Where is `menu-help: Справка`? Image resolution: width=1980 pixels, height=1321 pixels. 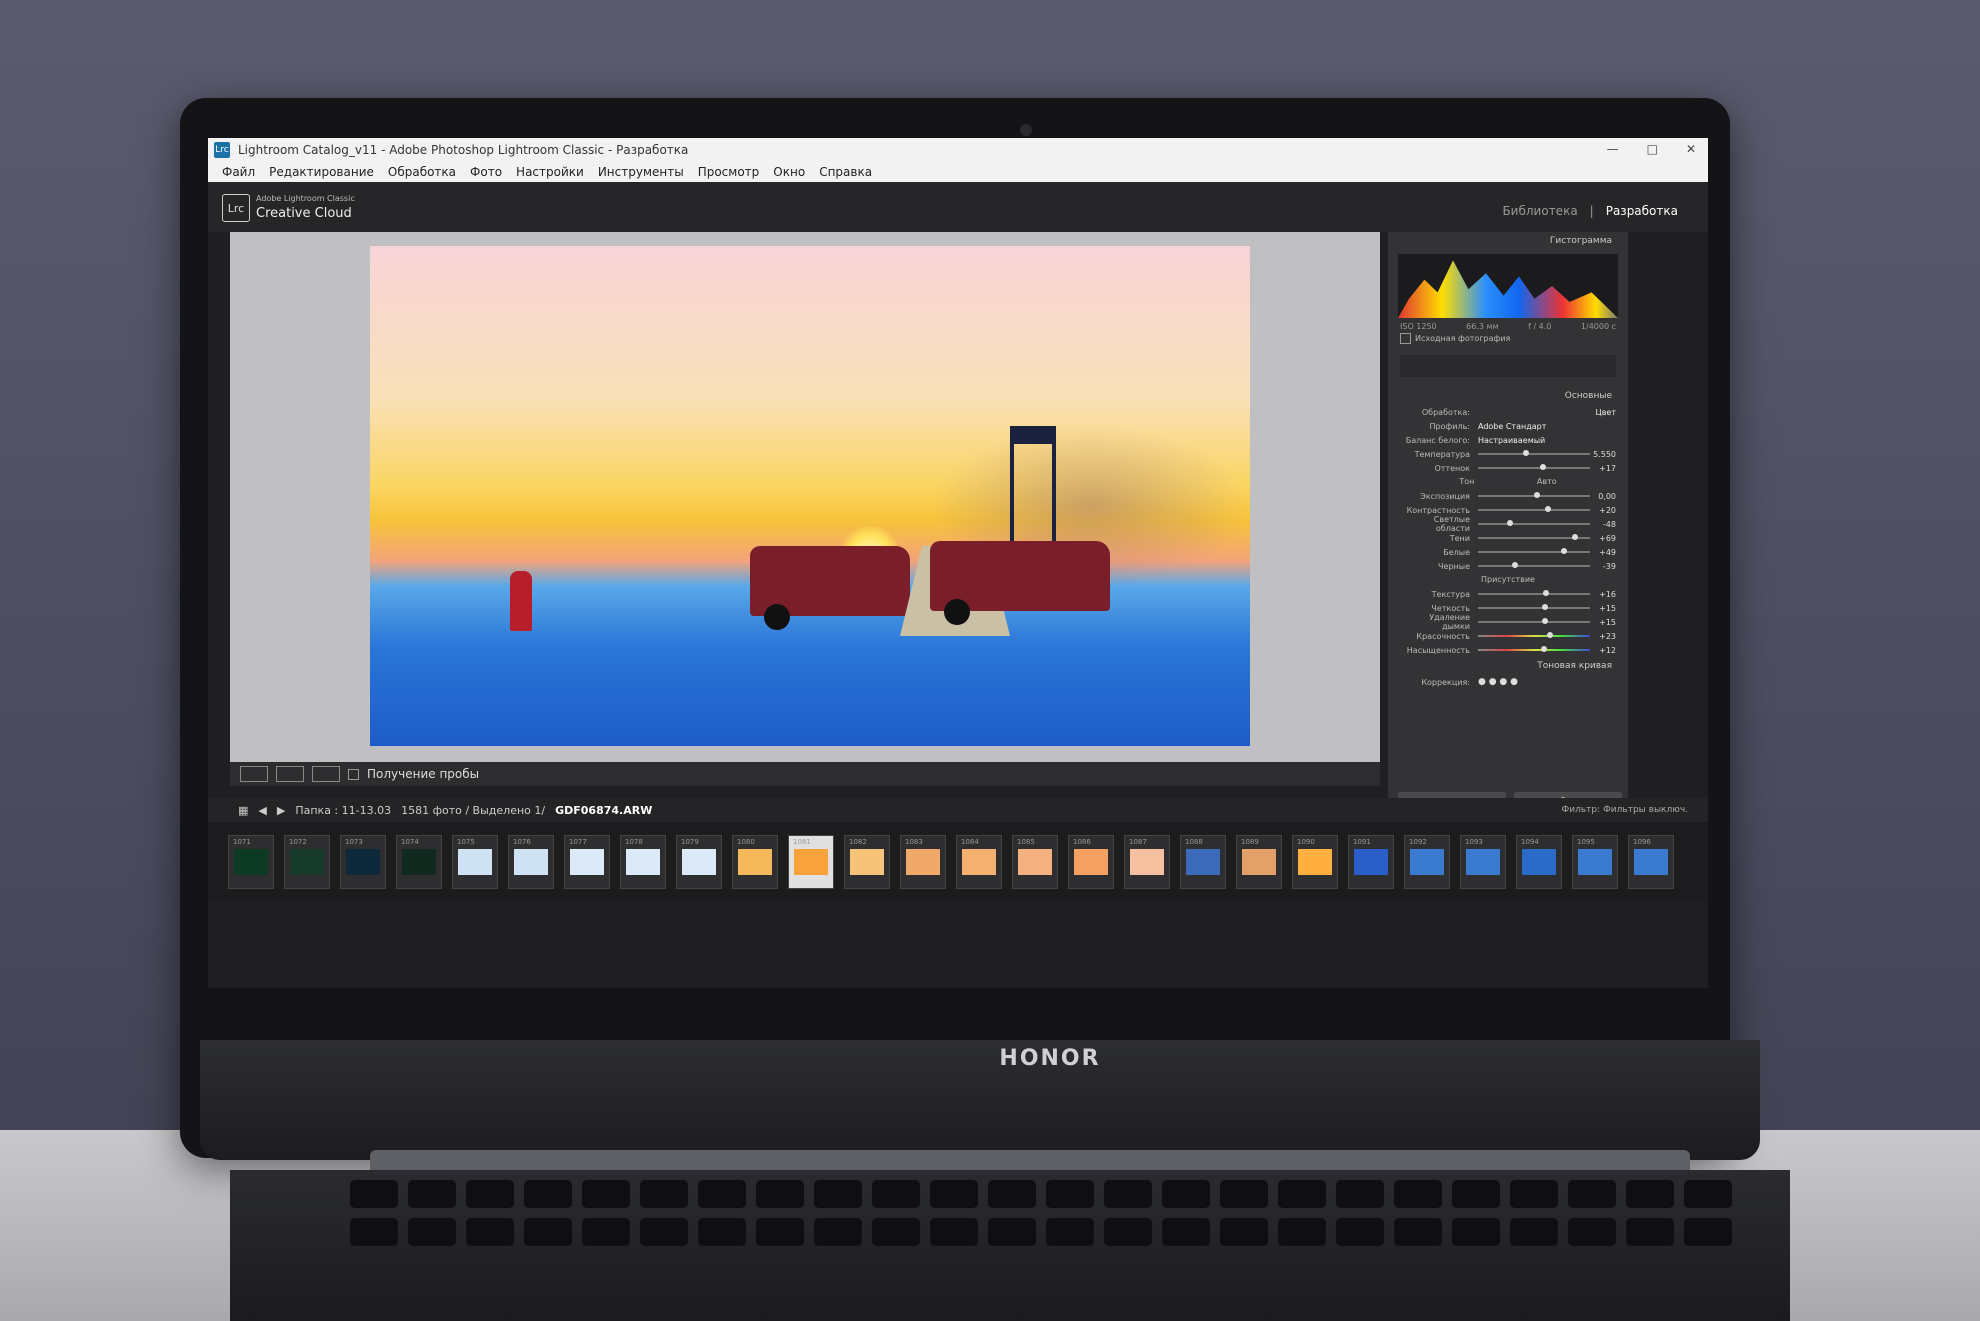
menu-help: Справка is located at coordinates (845, 172).